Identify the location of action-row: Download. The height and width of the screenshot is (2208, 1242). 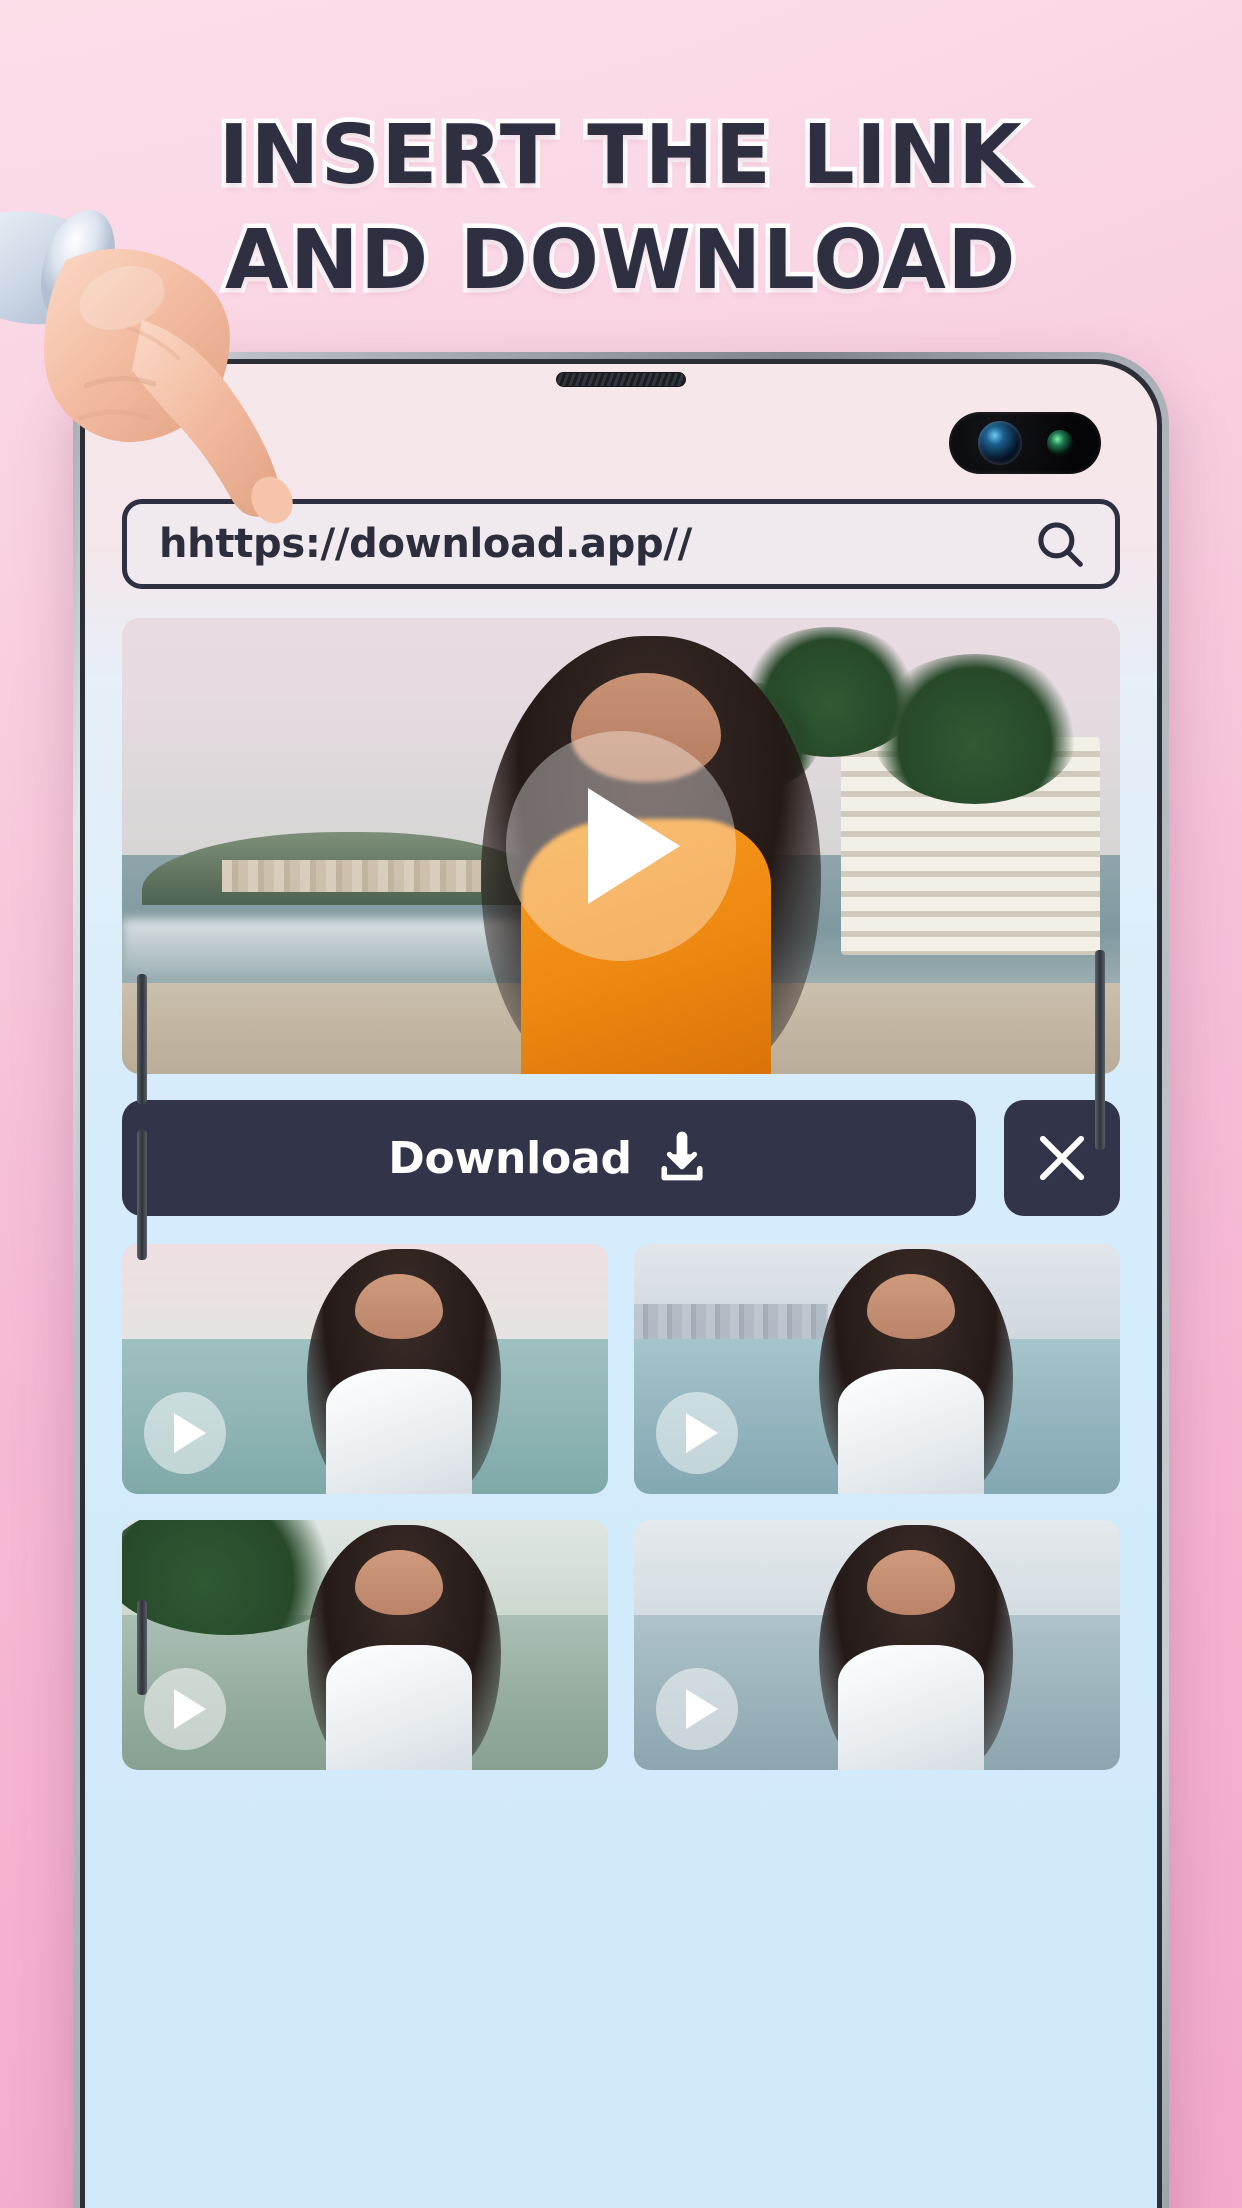
(621, 1158).